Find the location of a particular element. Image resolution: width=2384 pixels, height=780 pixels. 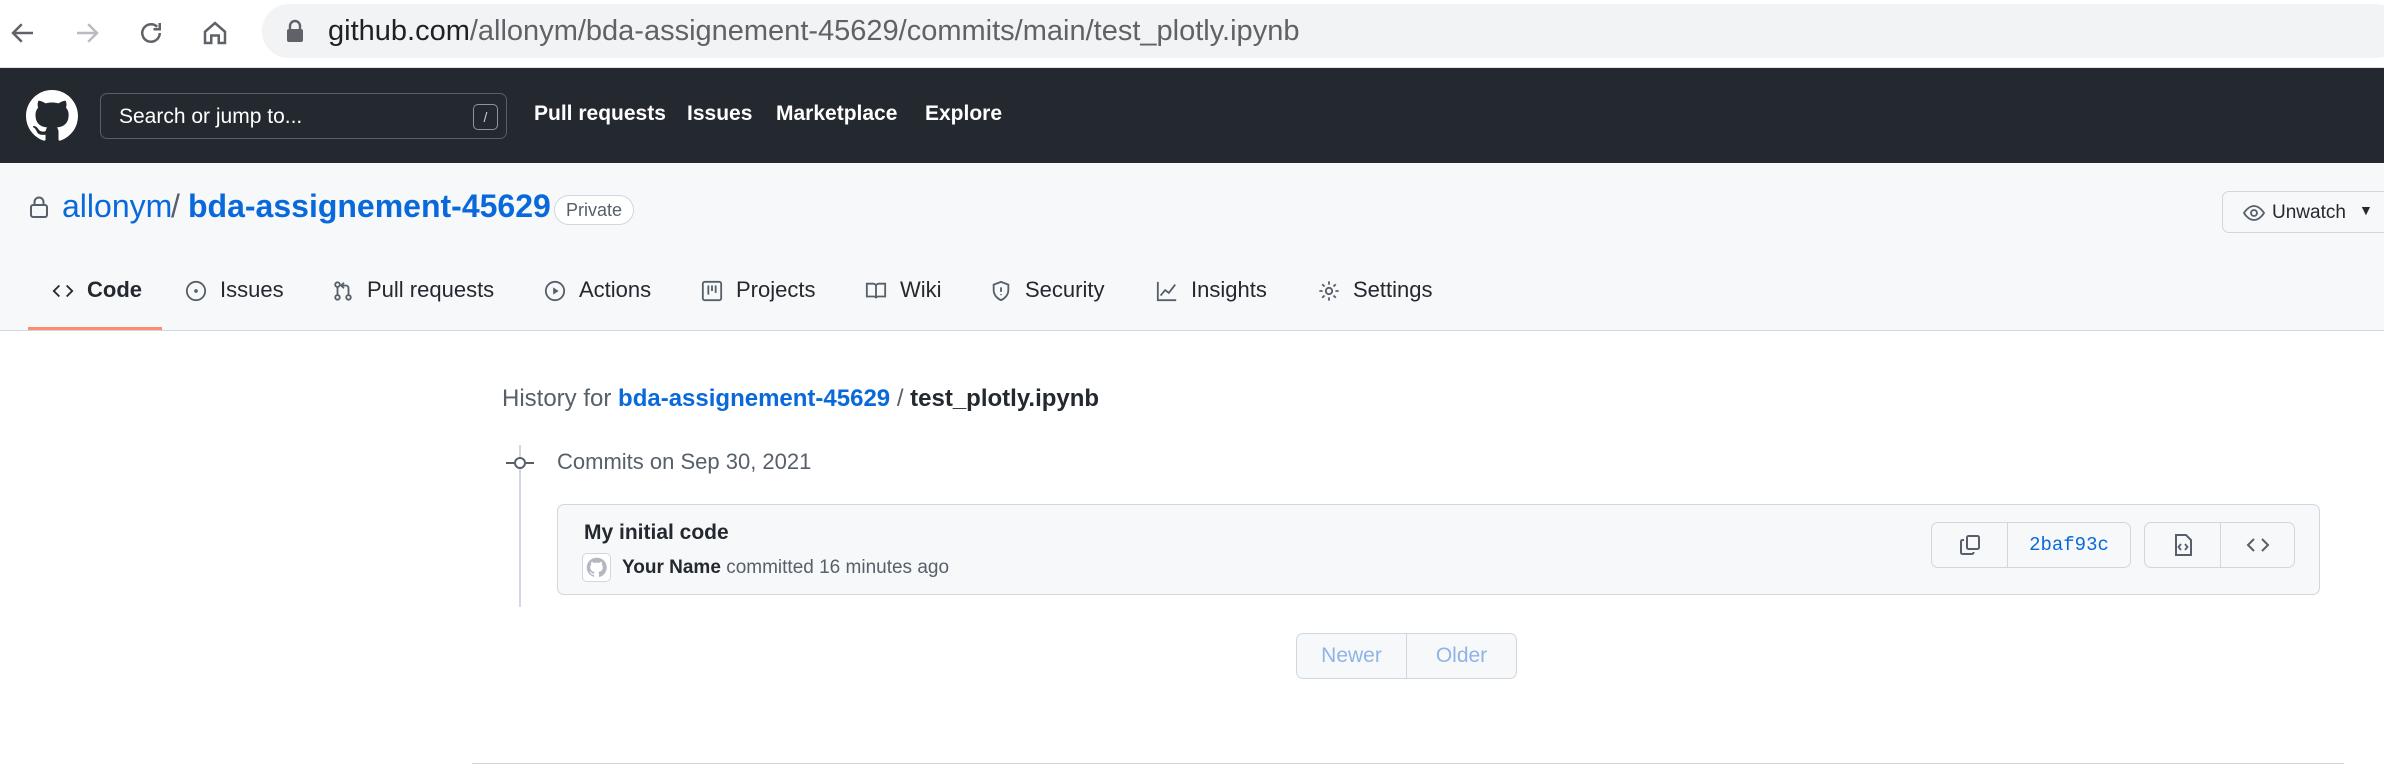

avatar is located at coordinates (596, 567).